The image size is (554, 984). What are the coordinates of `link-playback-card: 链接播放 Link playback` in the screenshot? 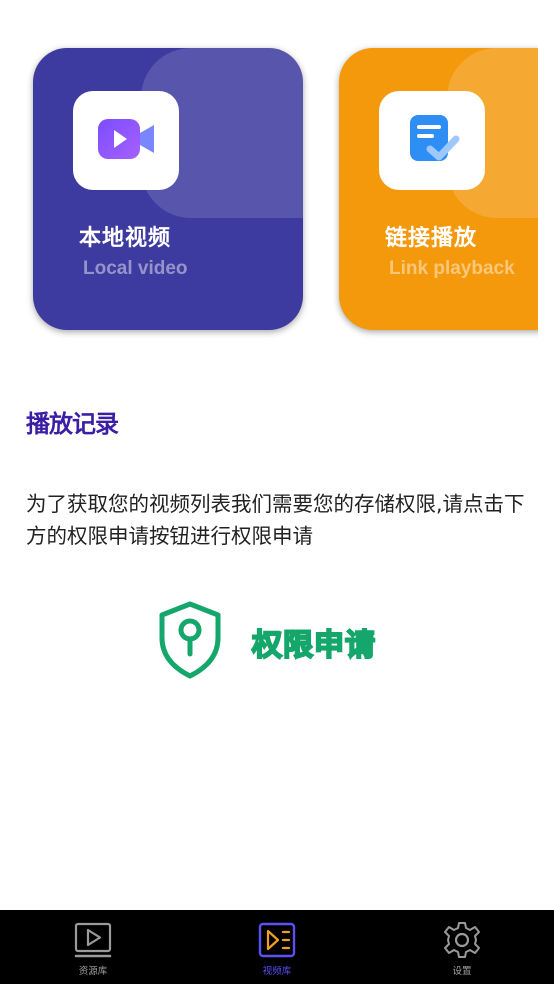 It's located at (438, 189).